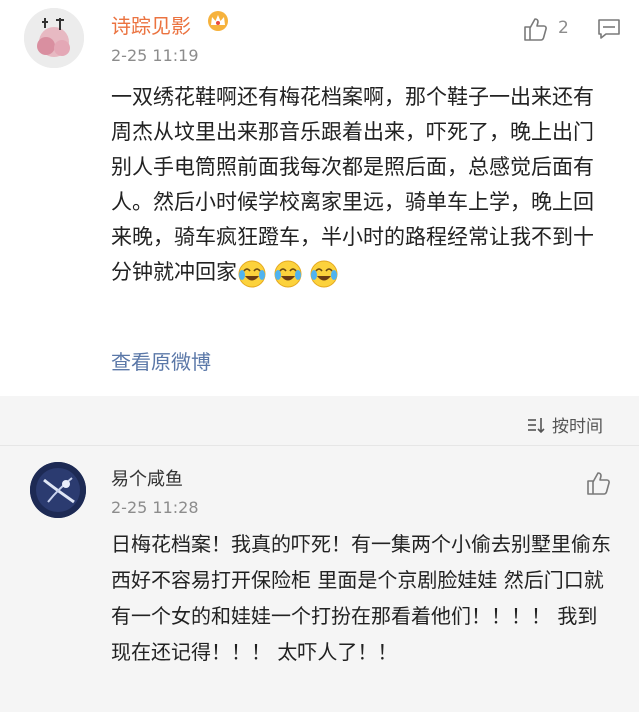 The width and height of the screenshot is (639, 712). What do you see at coordinates (563, 28) in the screenshot?
I see `like-count: 2` at bounding box center [563, 28].